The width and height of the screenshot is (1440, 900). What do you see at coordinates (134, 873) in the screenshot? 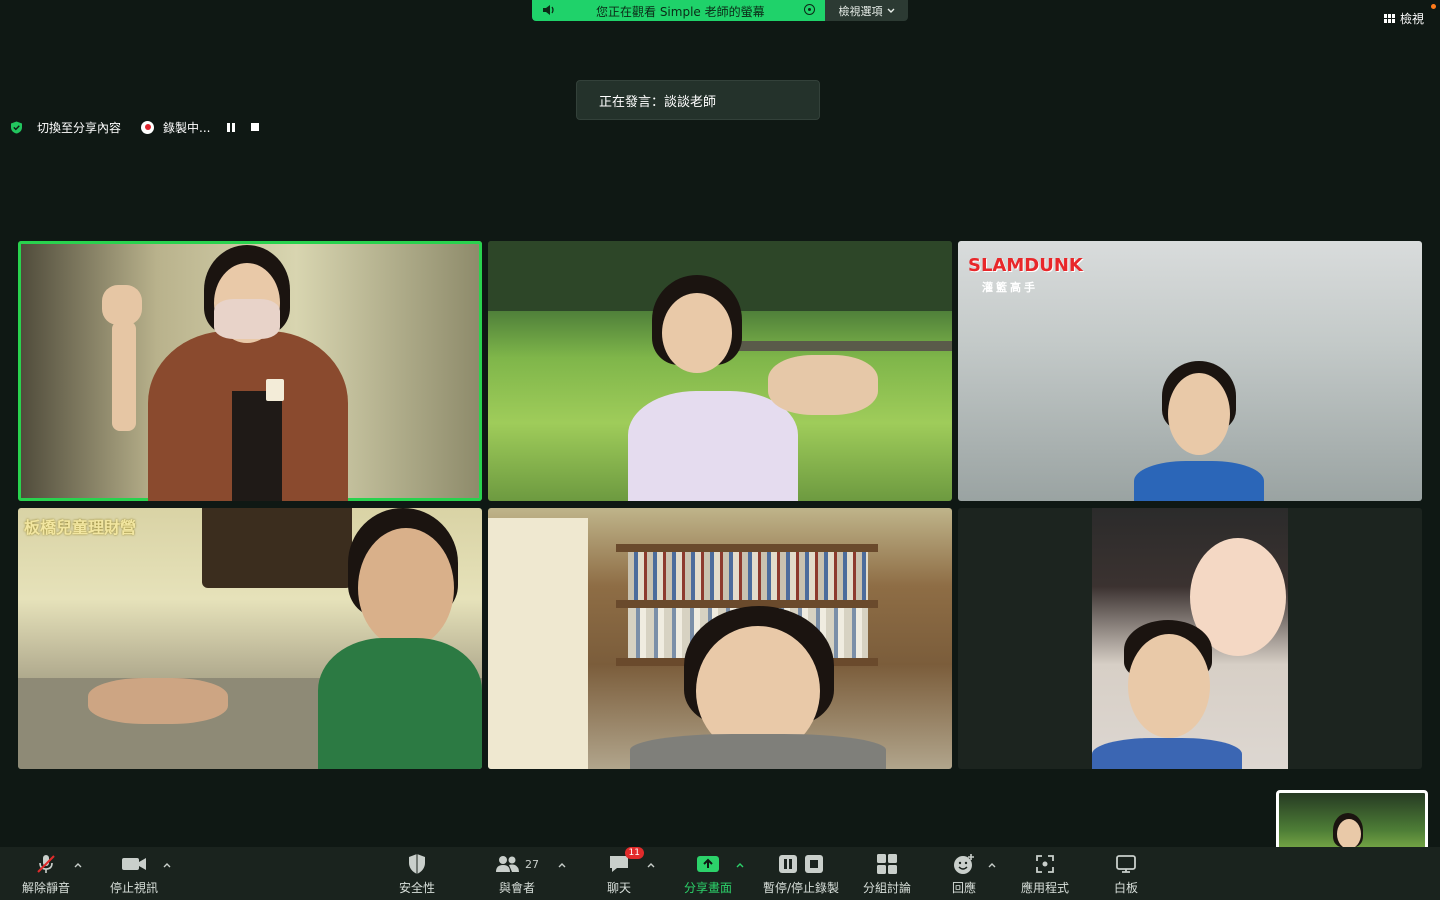
I see `stop-video-button: 停止視訊` at bounding box center [134, 873].